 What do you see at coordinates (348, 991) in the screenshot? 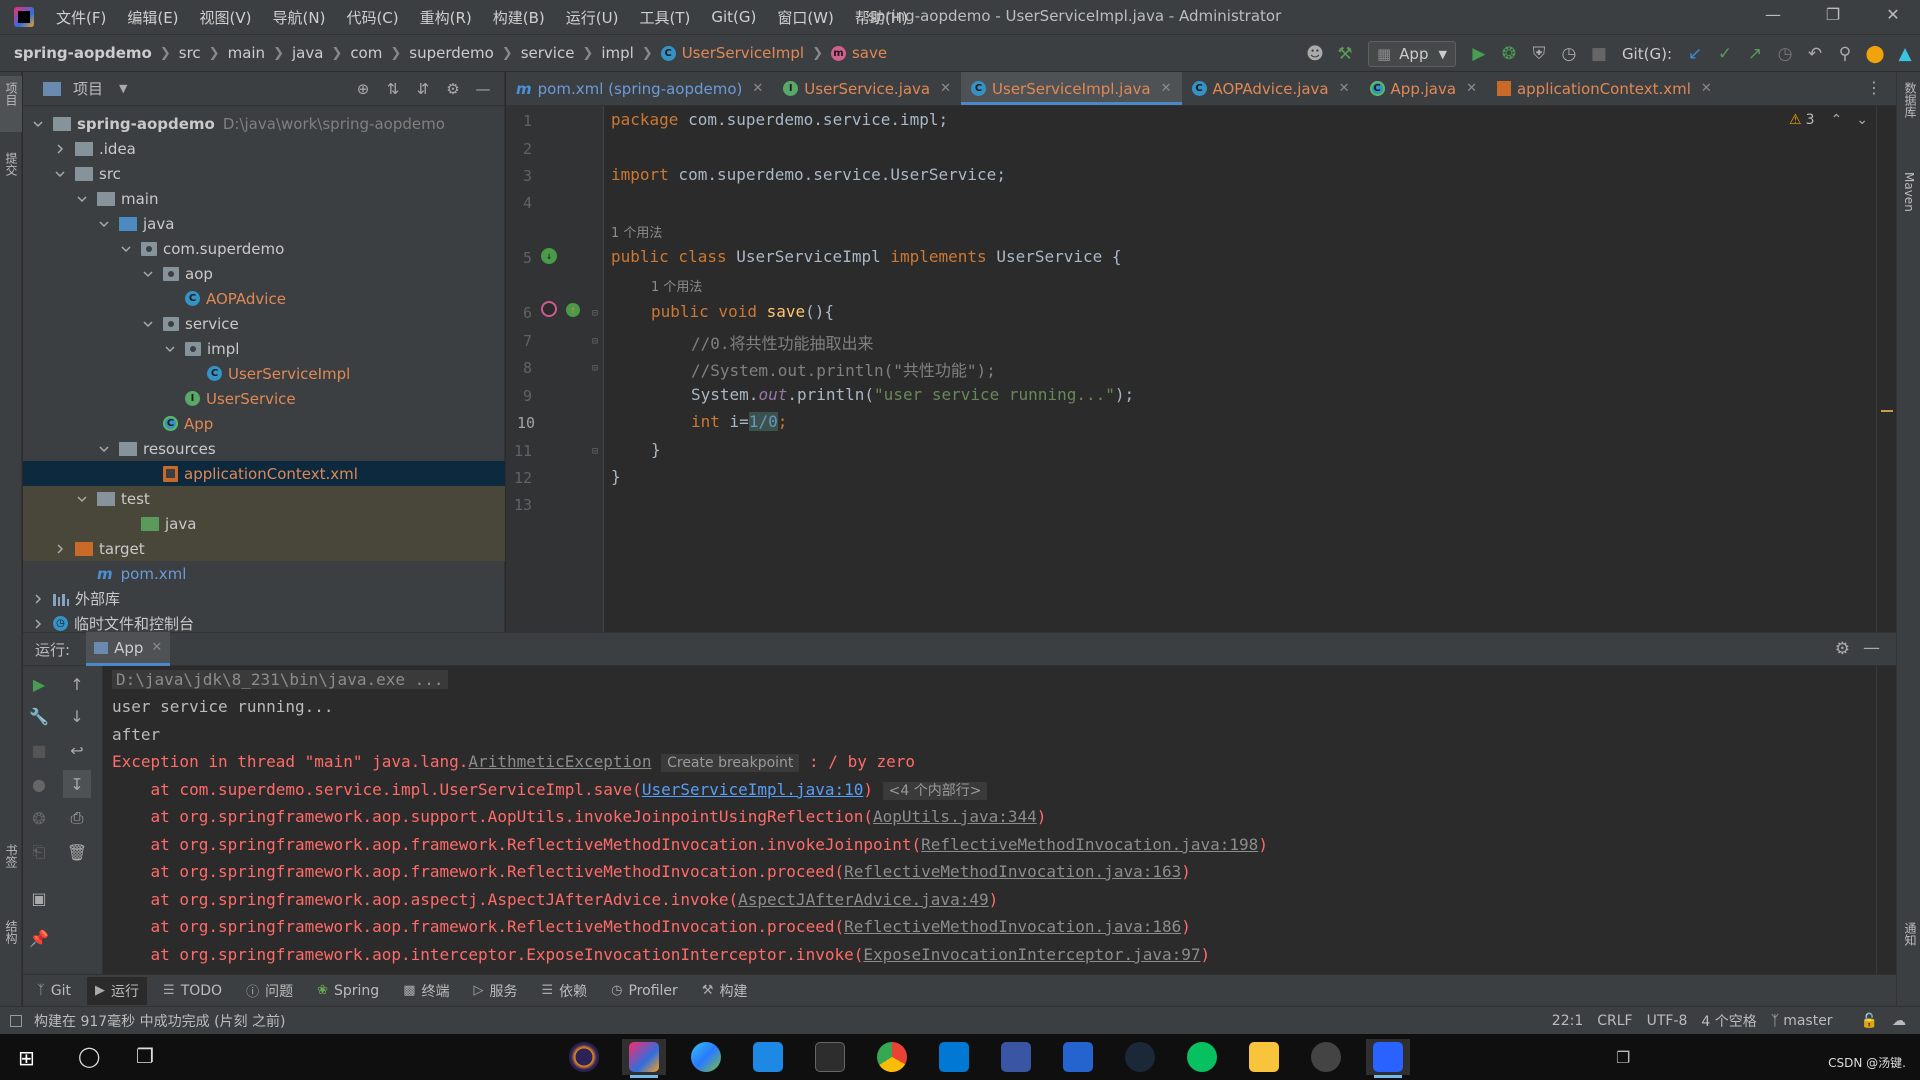
I see `tool-tab-spring: ❀ Spring` at bounding box center [348, 991].